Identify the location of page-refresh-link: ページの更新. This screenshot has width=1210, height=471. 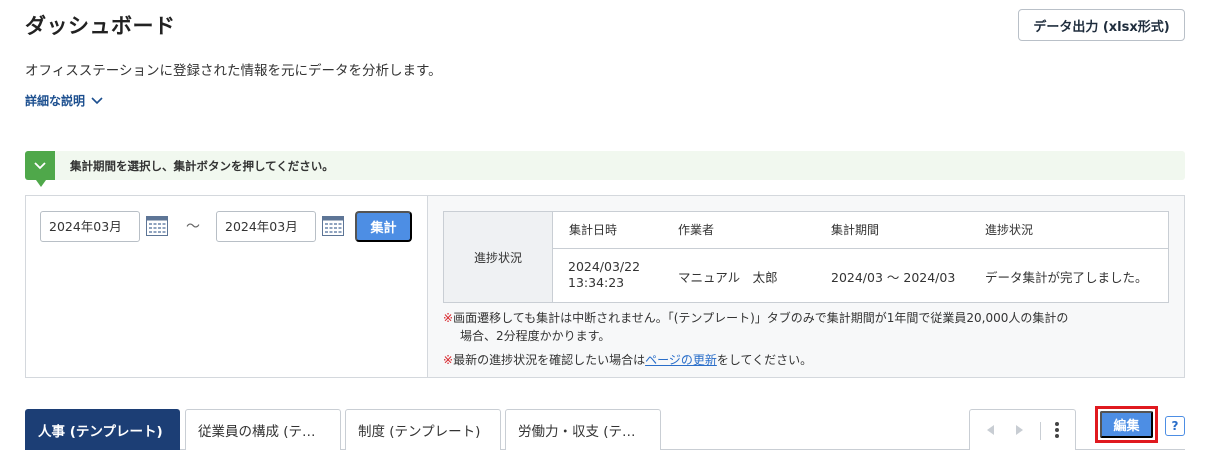
(681, 360).